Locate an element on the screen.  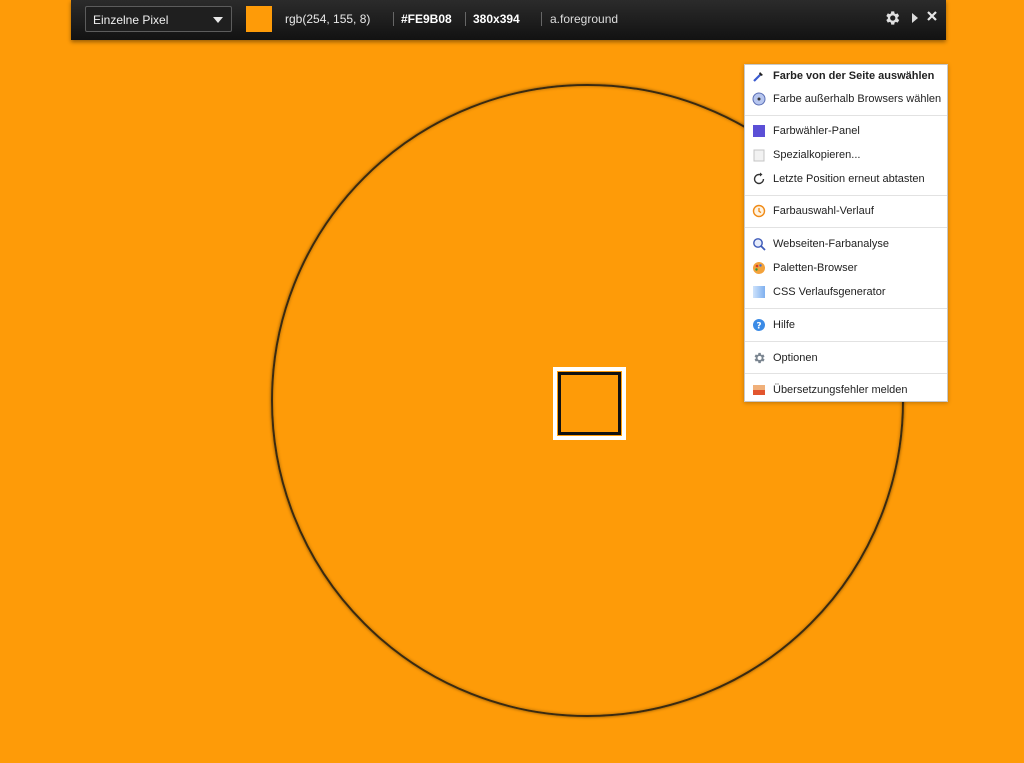
color-swatch is located at coordinates (259, 19).